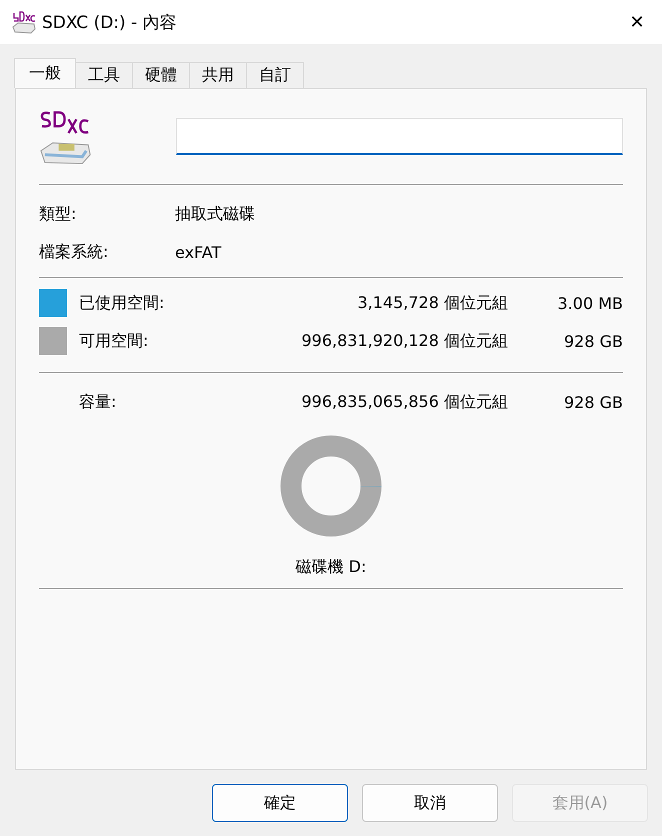 Image resolution: width=662 pixels, height=836 pixels. Describe the element at coordinates (58, 214) in the screenshot. I see `field-label: 類型:` at that location.